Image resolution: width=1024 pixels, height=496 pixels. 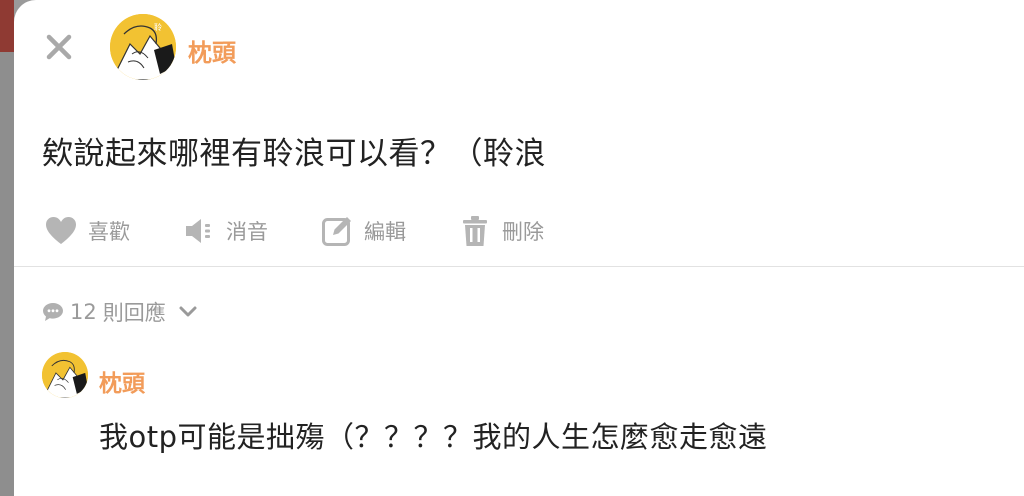 I want to click on close-icon, so click(x=59, y=47).